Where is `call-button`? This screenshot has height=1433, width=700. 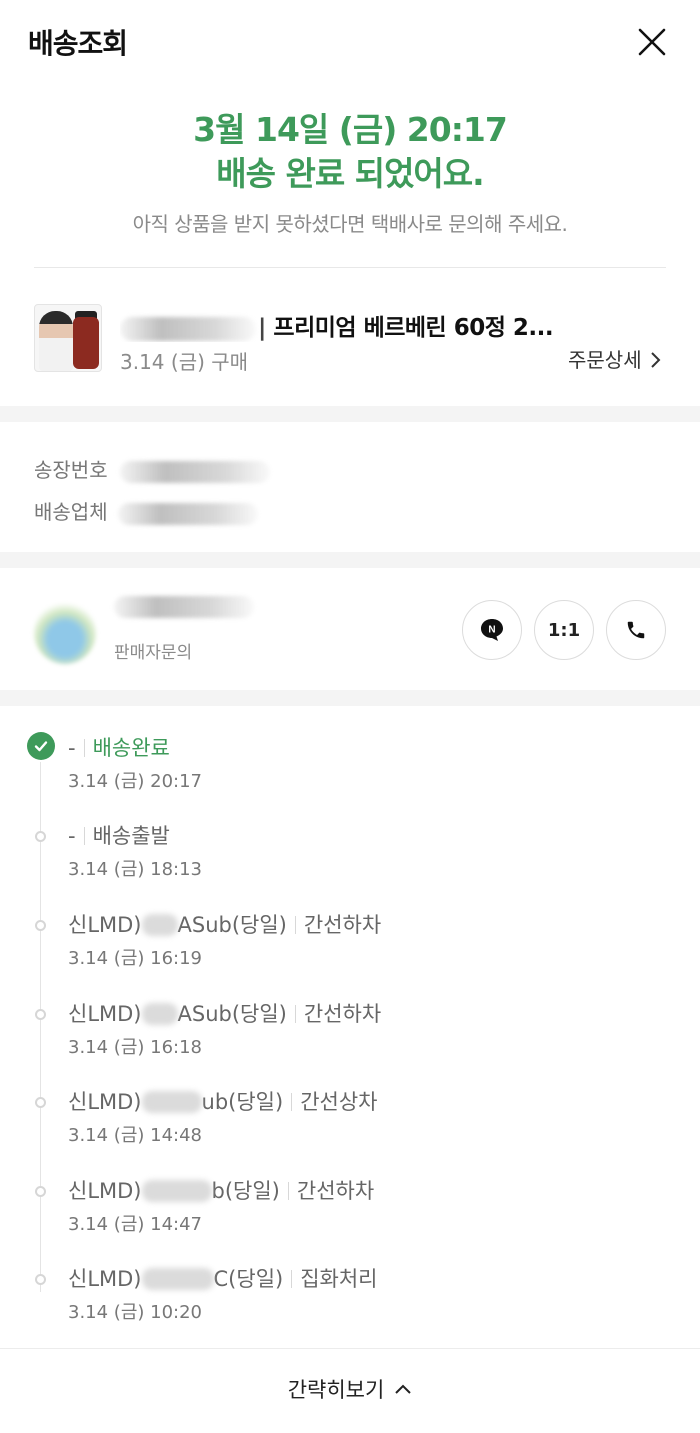
call-button is located at coordinates (636, 630).